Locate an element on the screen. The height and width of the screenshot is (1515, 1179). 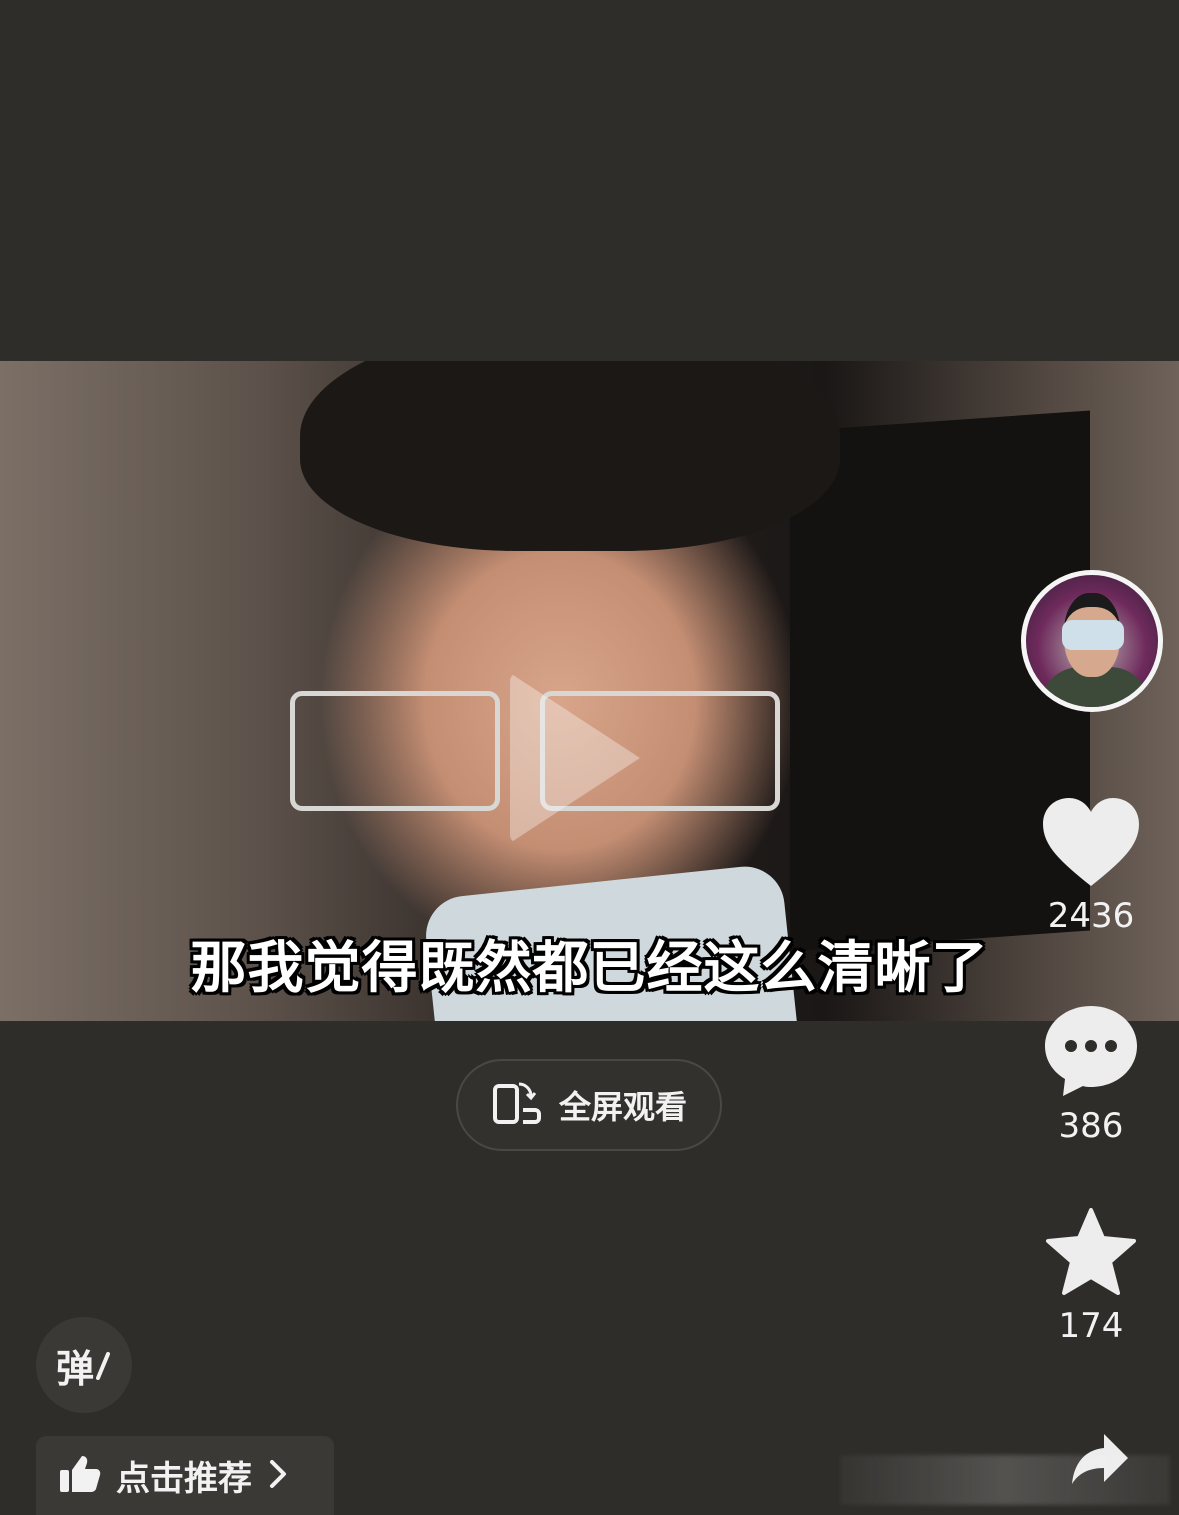
play-icon is located at coordinates (575, 758).